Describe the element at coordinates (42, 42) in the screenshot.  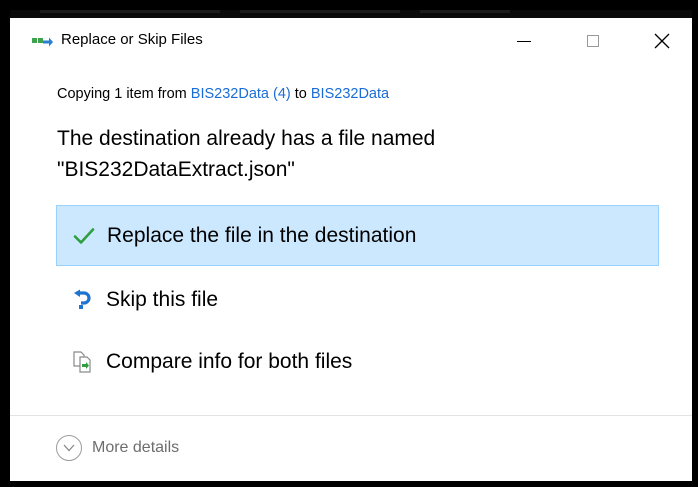
I see `copy-files-icon` at that location.